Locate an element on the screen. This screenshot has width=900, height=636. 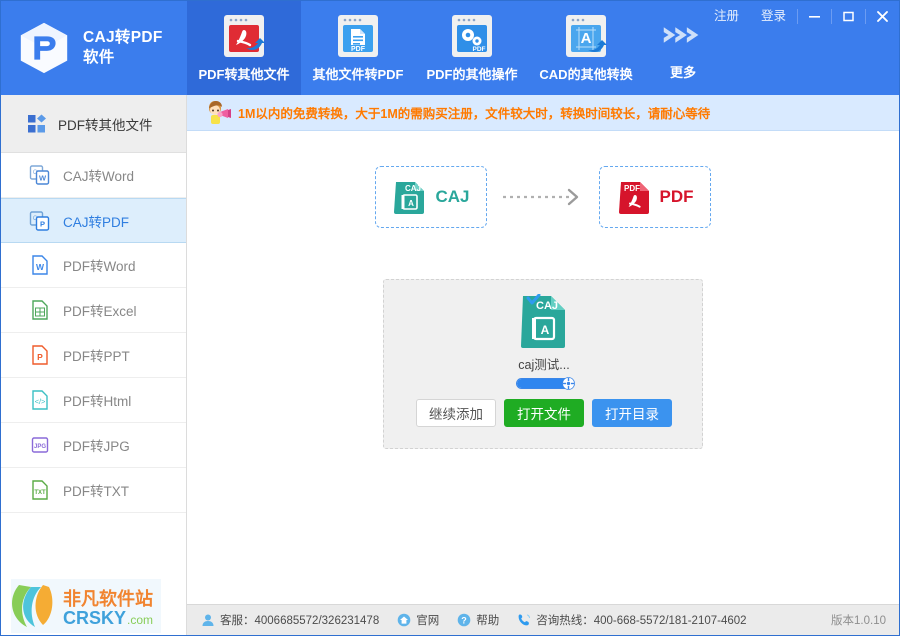
question-icon: ? is located at coordinates (464, 620).